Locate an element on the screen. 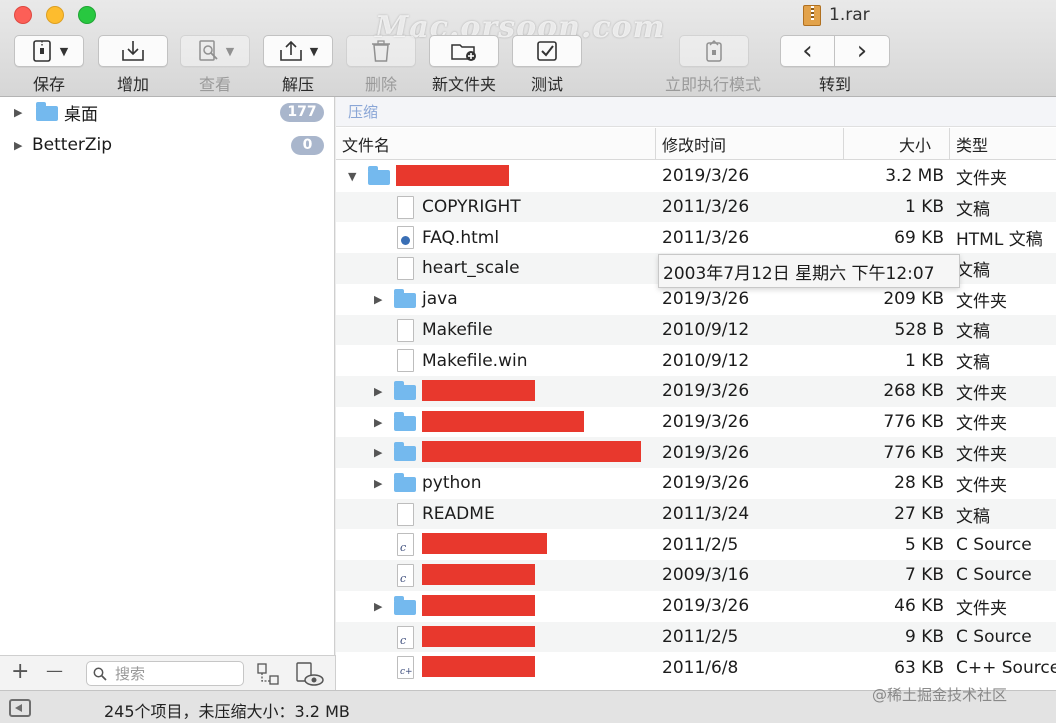 The image size is (1056, 723). sidebar-item-desktop: ▶ 桌面 177 is located at coordinates (167, 112).